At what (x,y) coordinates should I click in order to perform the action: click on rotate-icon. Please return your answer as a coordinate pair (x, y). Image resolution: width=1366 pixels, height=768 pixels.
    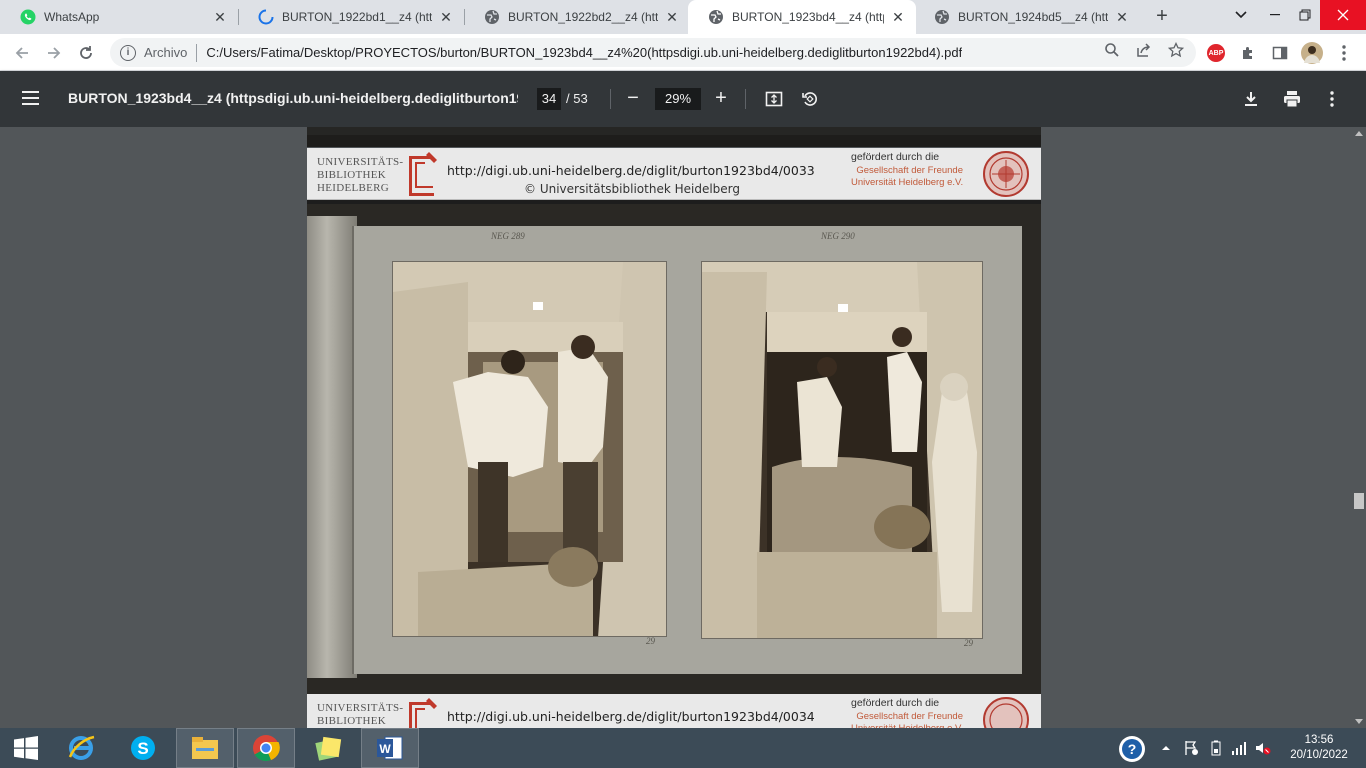
    Looking at the image, I should click on (810, 99).